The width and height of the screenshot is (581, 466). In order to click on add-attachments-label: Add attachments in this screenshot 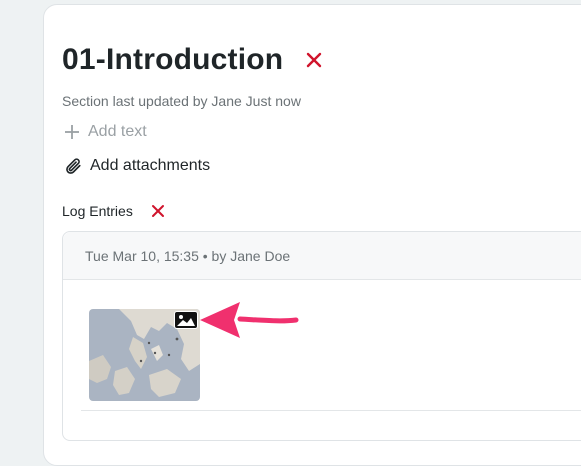, I will do `click(150, 165)`.